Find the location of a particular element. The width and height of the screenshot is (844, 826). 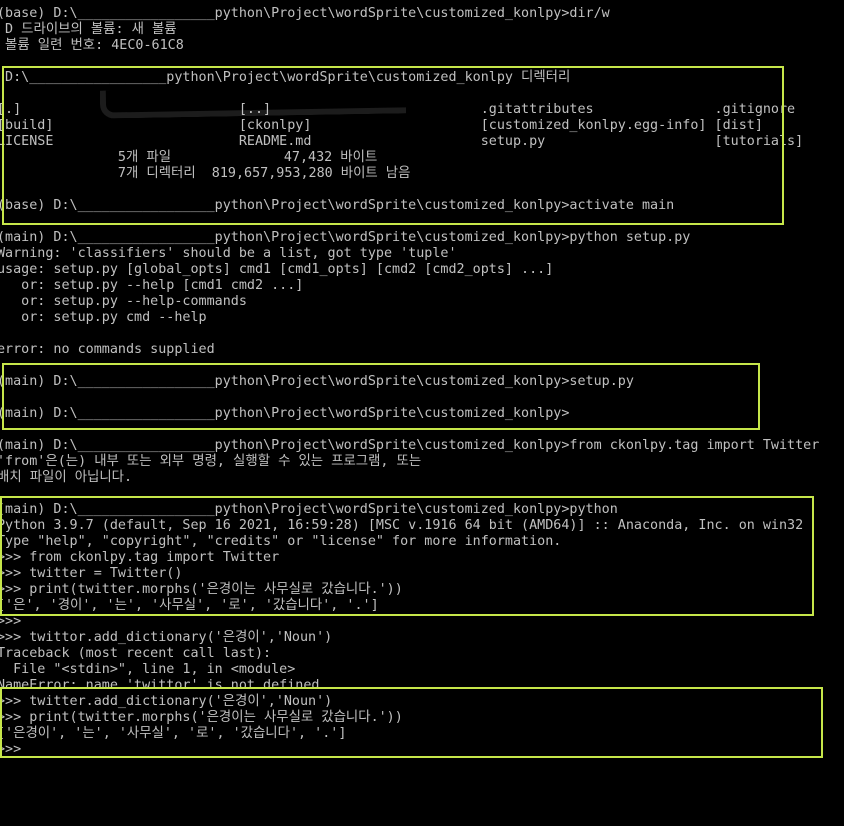

terminal-line: or: setup.py --help-commands is located at coordinates (123, 301).